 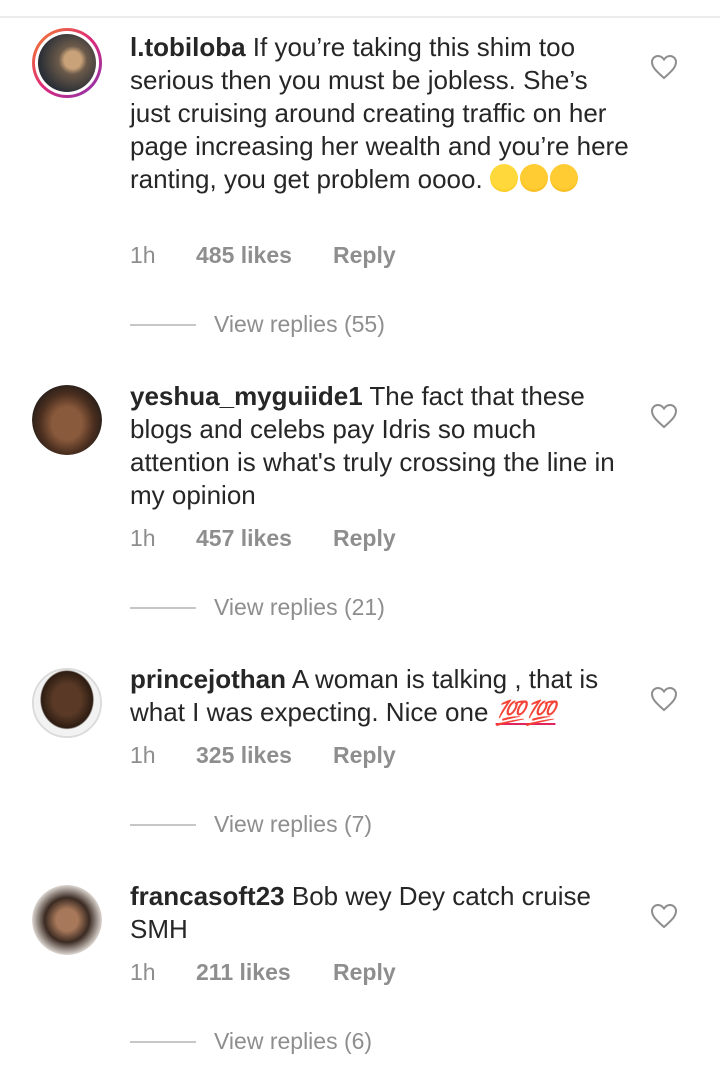 What do you see at coordinates (360, 9) in the screenshot?
I see `top-divider` at bounding box center [360, 9].